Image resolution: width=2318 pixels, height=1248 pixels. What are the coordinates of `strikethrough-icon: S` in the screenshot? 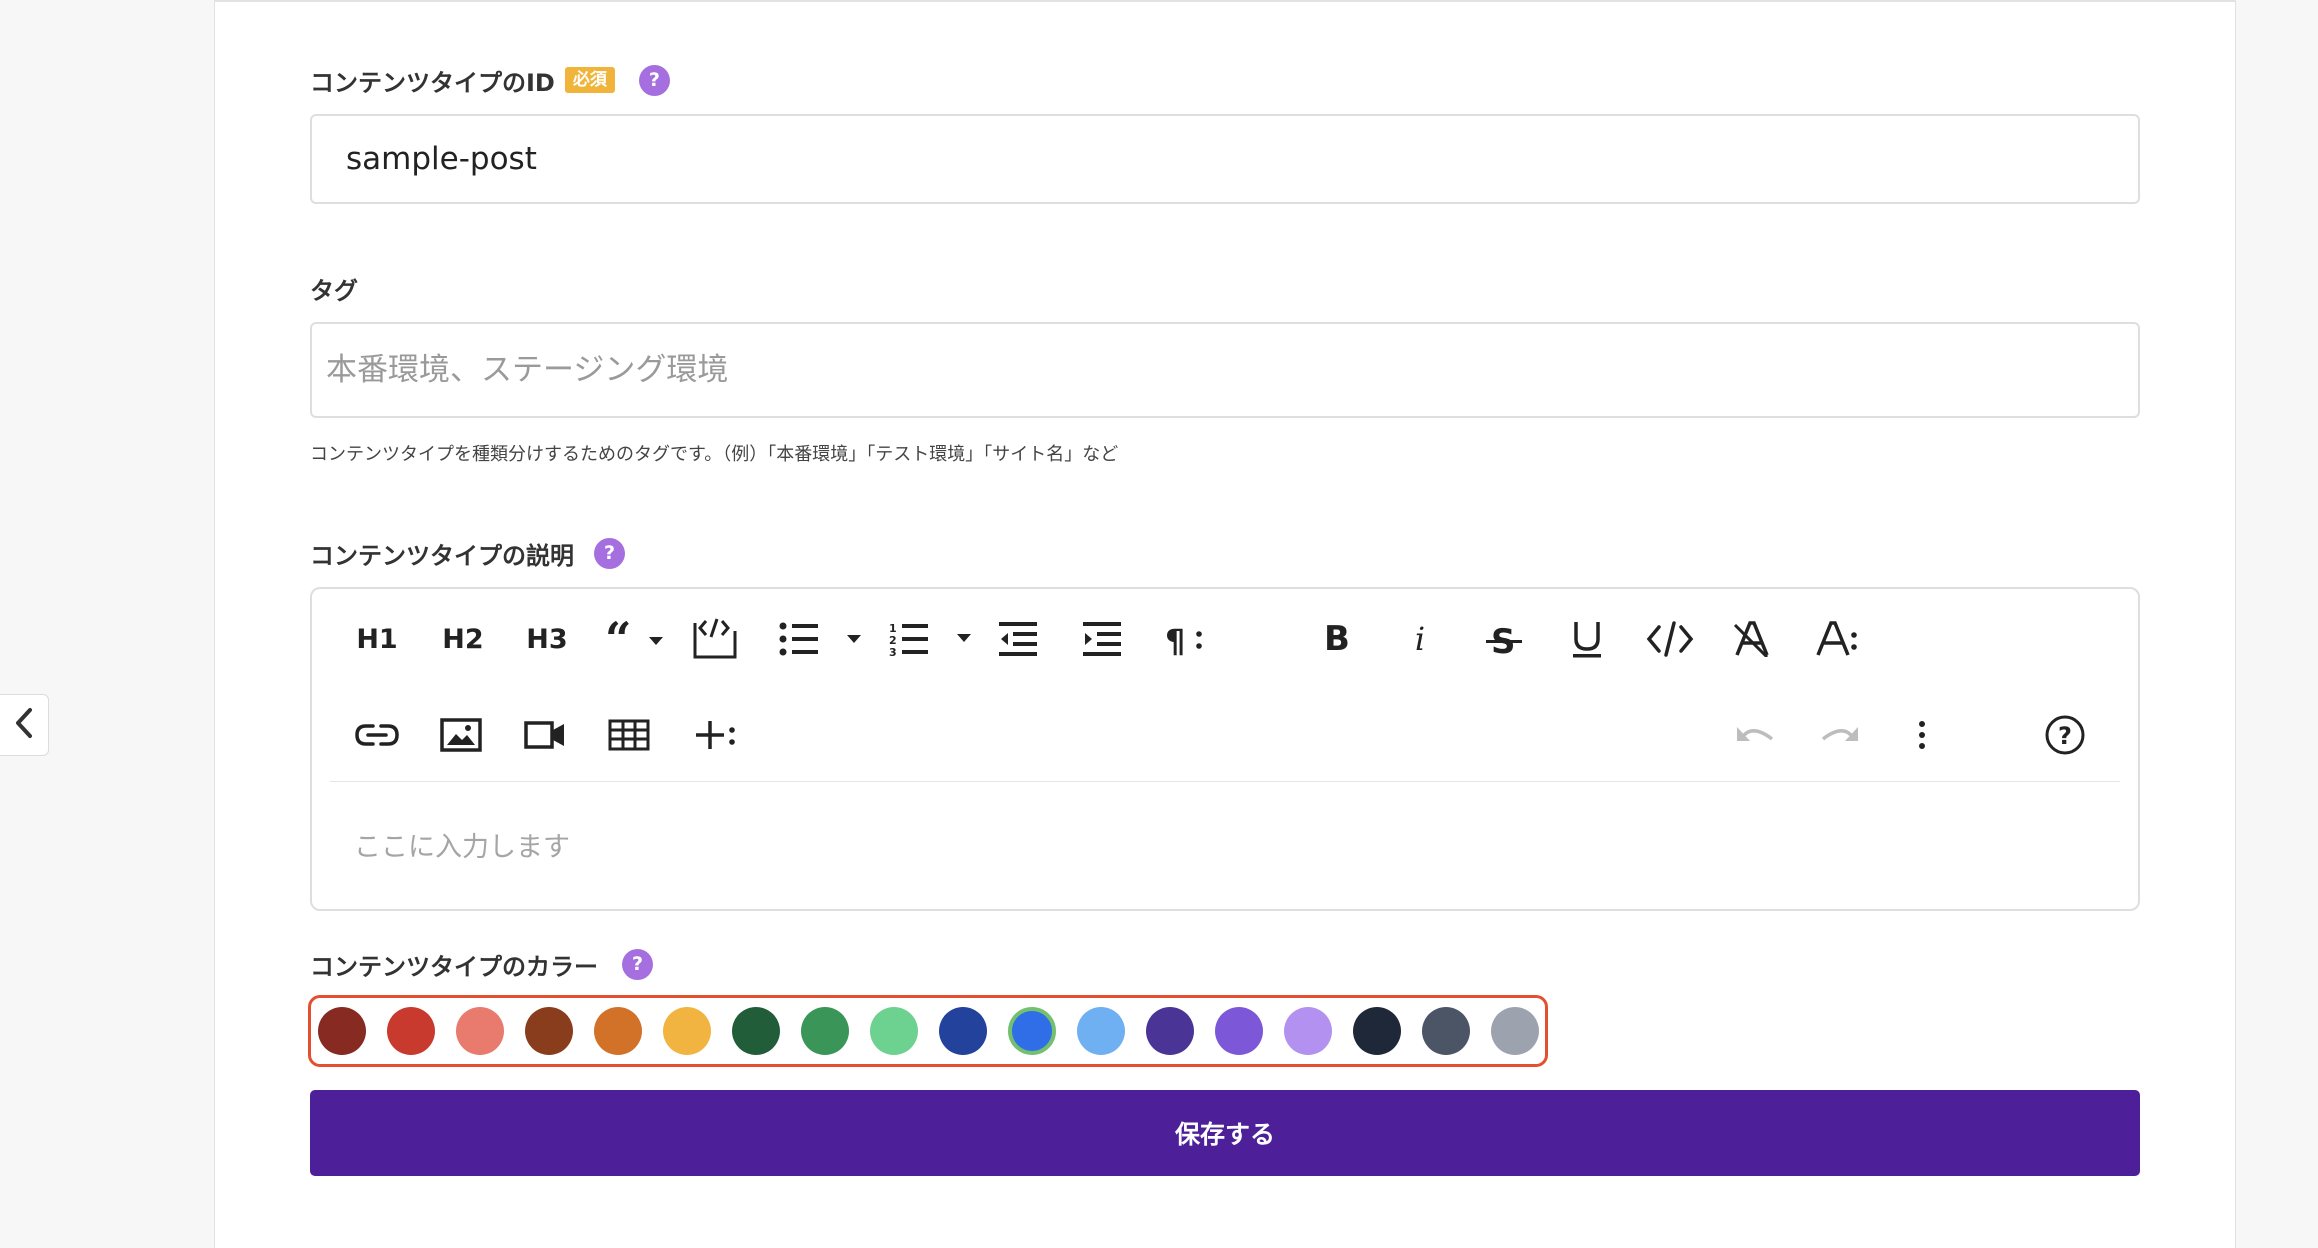 It's located at (1504, 639).